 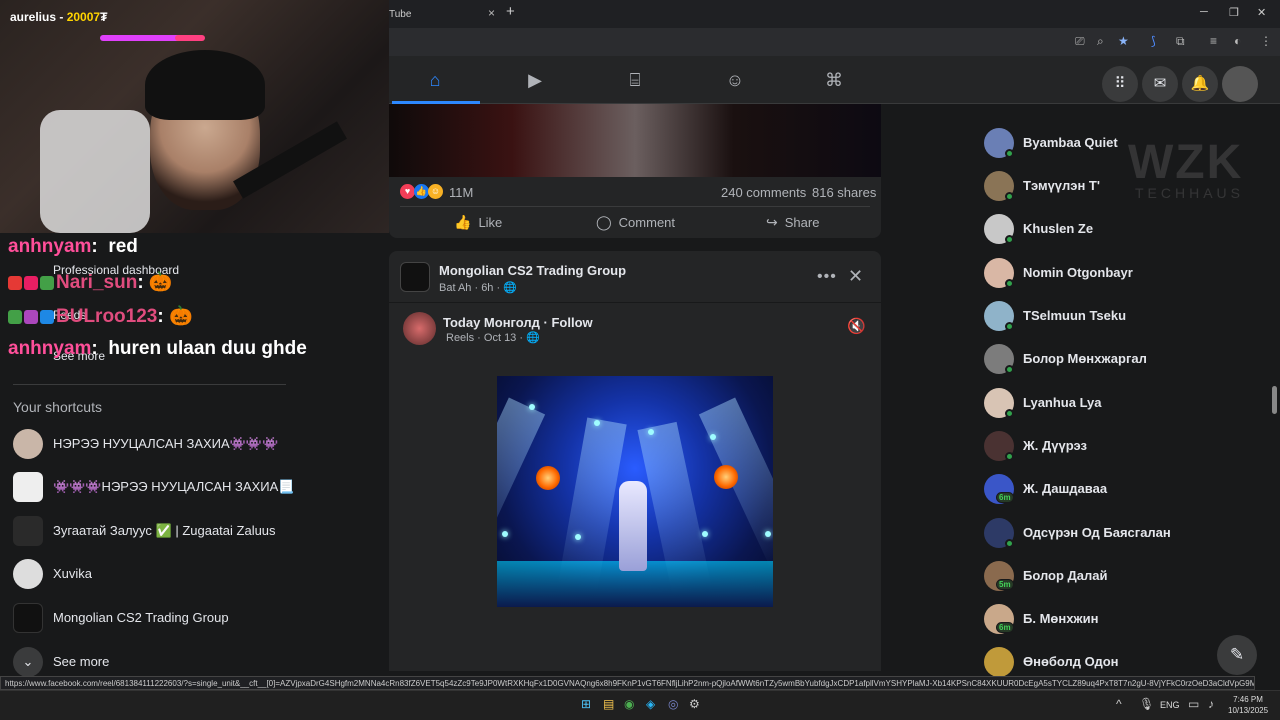 I want to click on reaction-count: 11M, so click(x=461, y=192).